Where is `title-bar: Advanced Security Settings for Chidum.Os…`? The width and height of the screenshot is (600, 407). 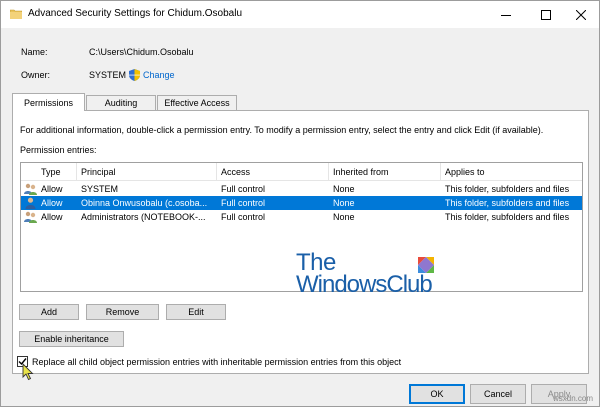
title-bar: Advanced Security Settings for Chidum.Os… is located at coordinates (300, 14).